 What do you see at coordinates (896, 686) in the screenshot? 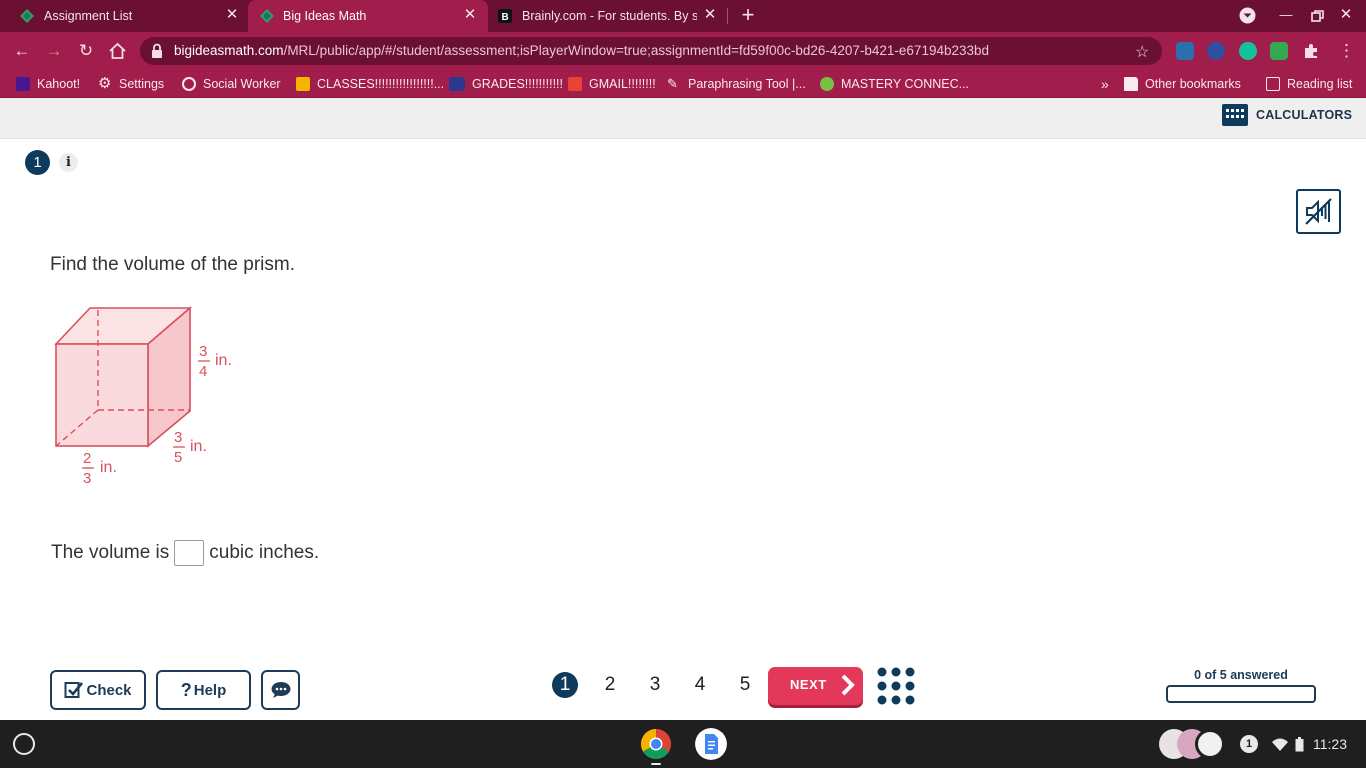
I see `question-grid-icon` at bounding box center [896, 686].